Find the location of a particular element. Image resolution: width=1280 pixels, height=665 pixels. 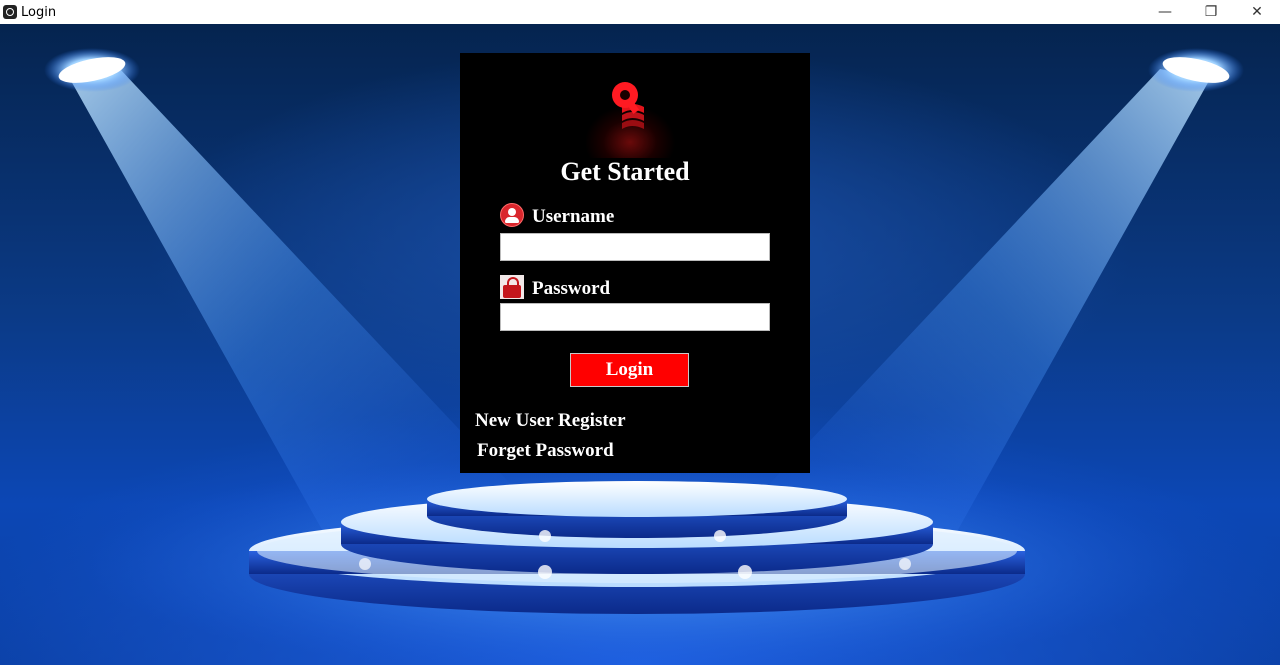

restore-button: ❐ is located at coordinates (1211, 12).